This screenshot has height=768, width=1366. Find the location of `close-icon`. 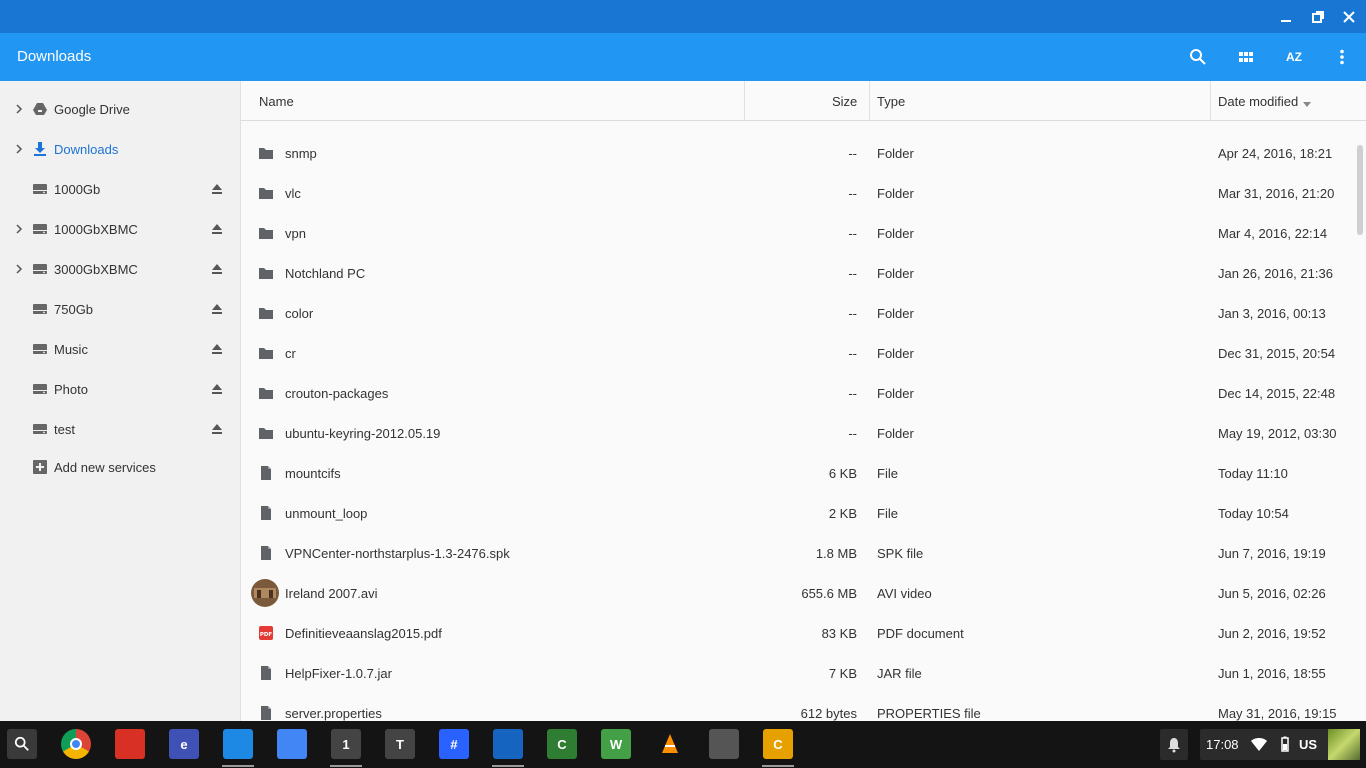

close-icon is located at coordinates (1349, 17).